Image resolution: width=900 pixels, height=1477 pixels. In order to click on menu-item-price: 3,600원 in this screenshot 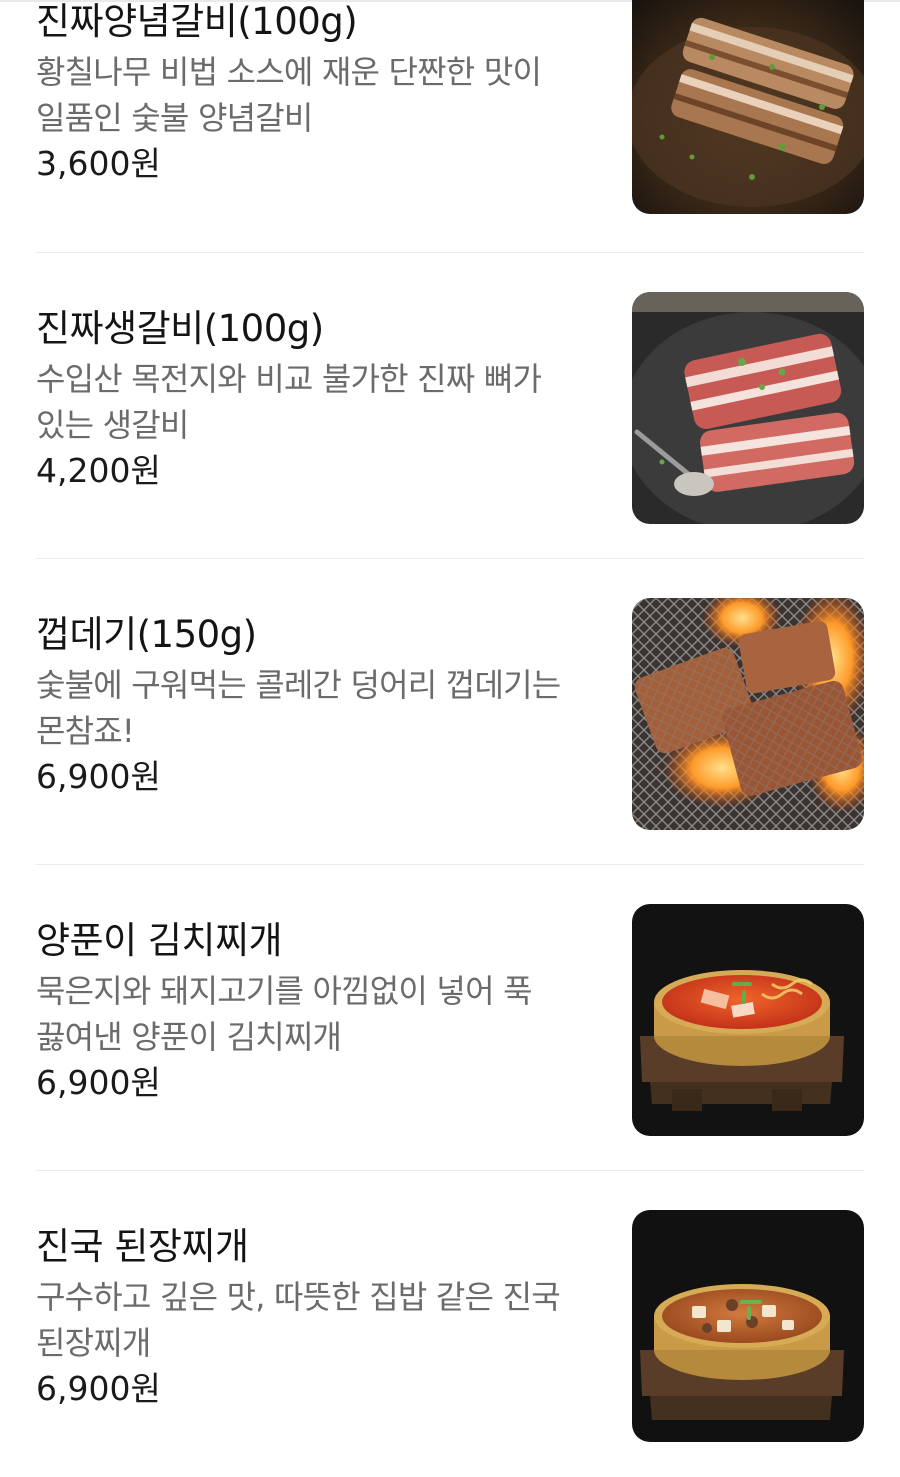, I will do `click(98, 163)`.